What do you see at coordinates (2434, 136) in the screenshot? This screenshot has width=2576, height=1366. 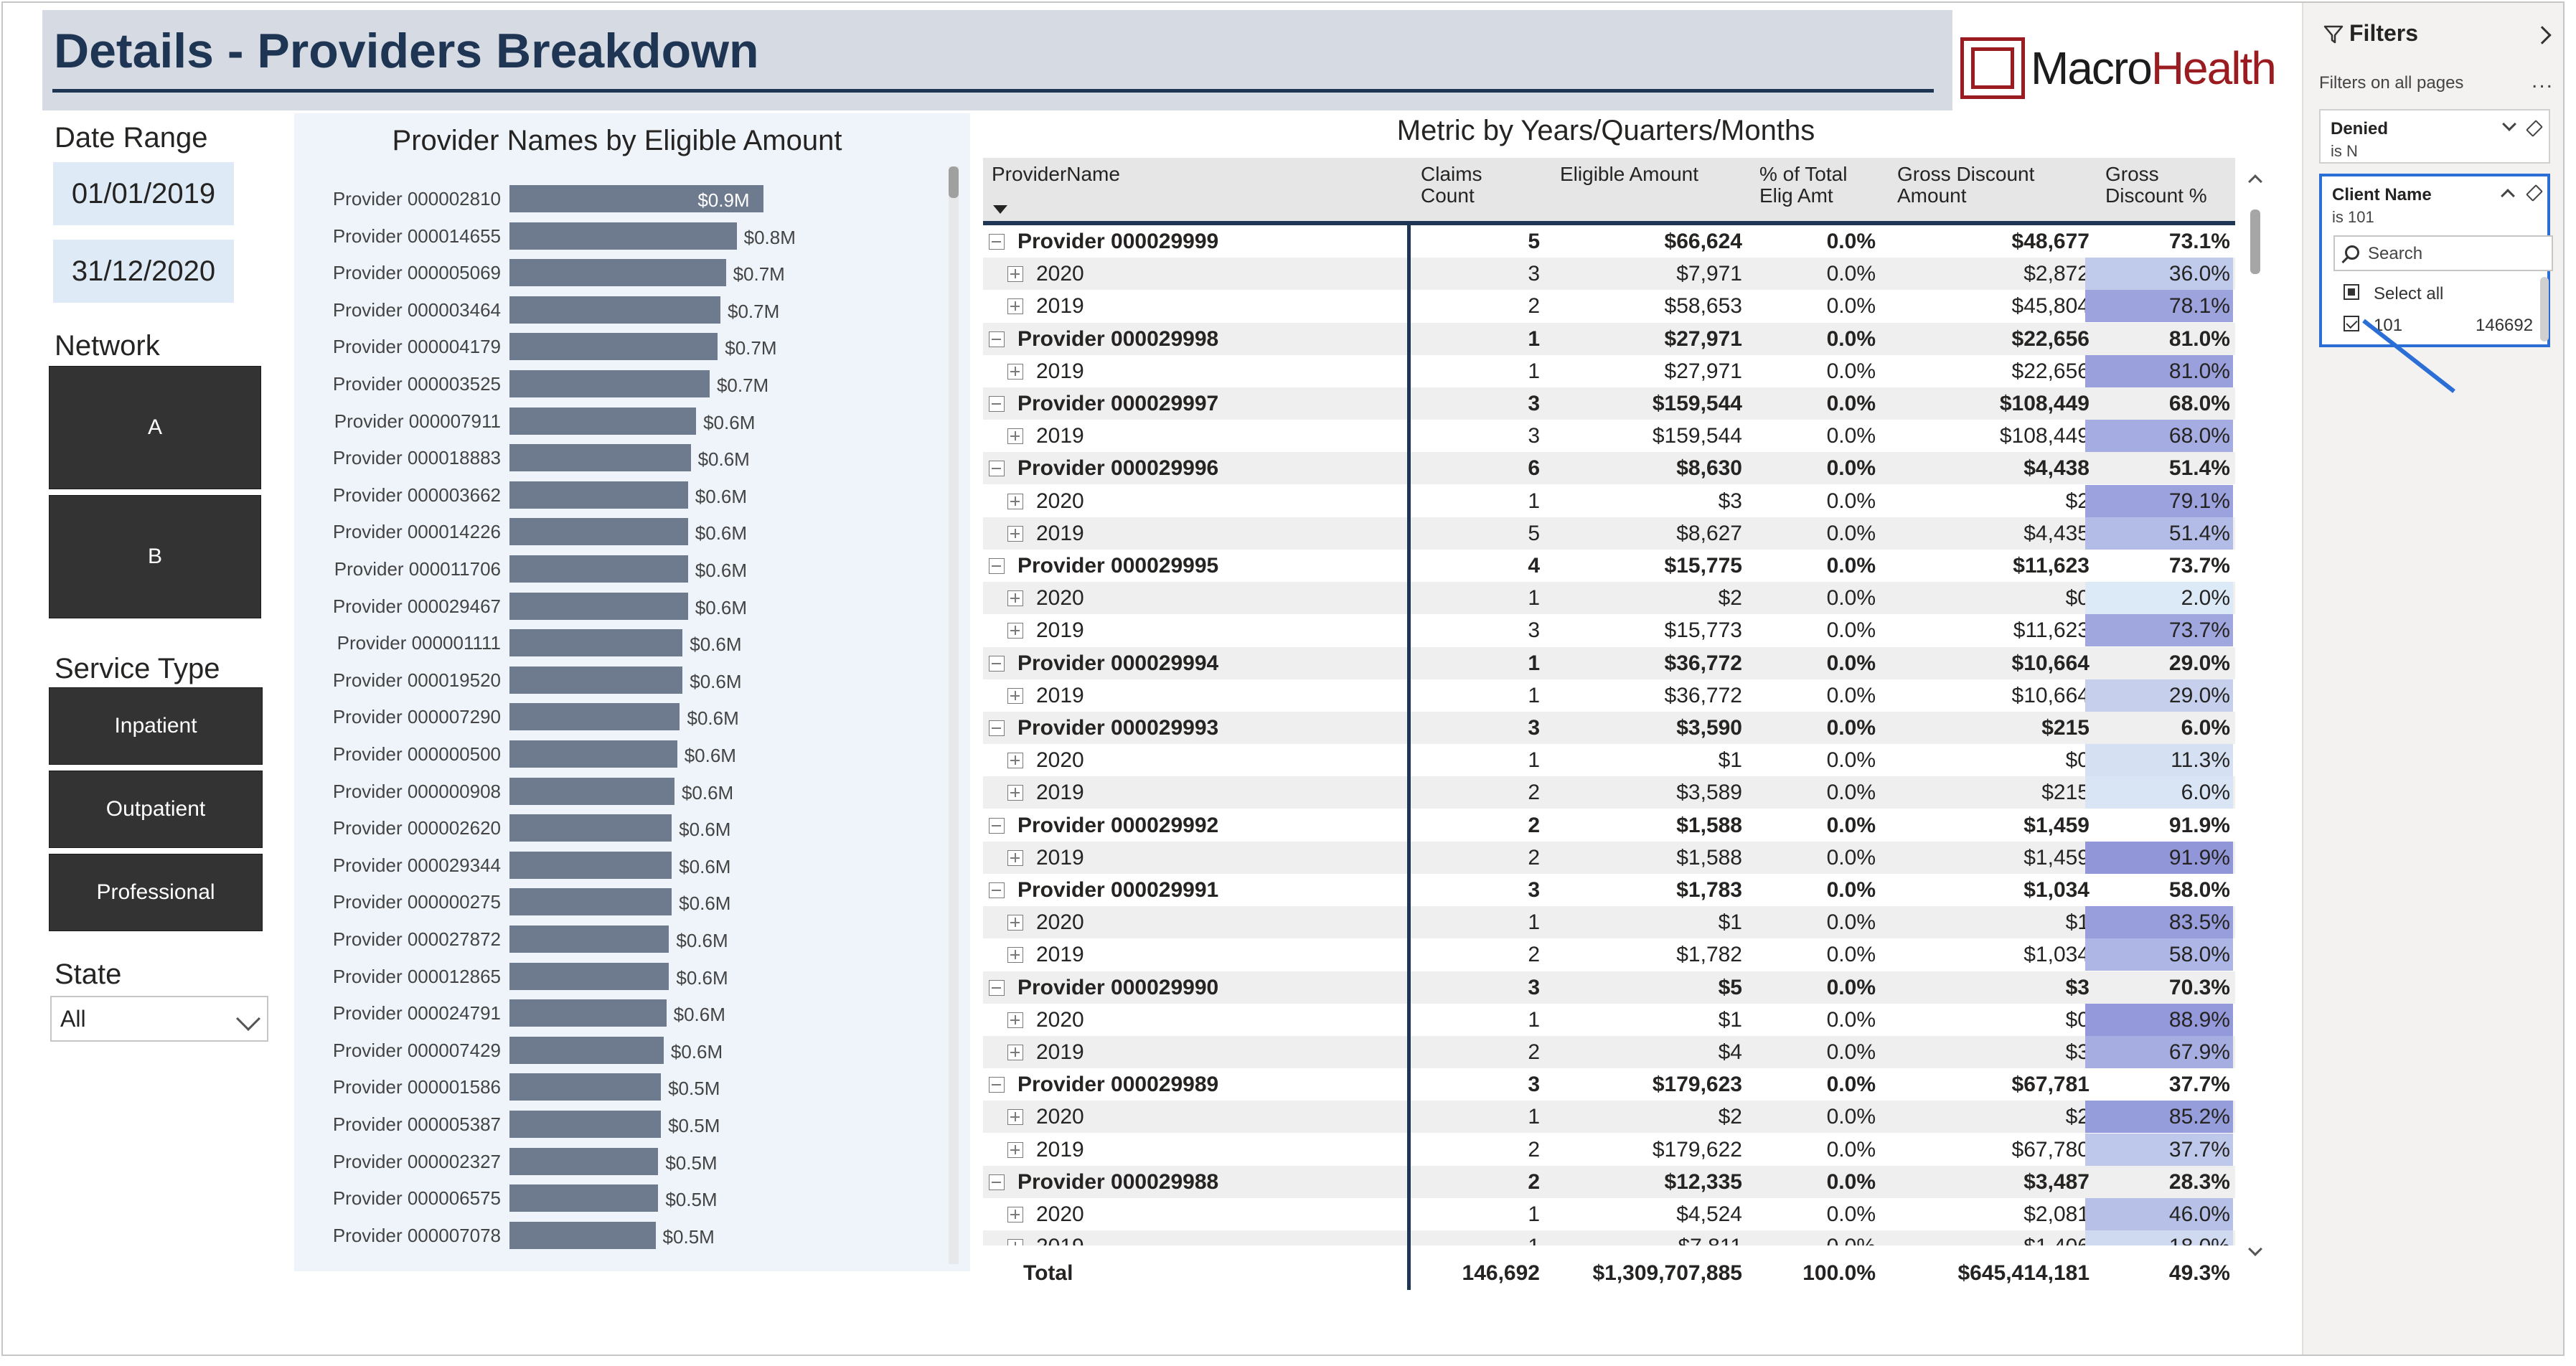 I see `filter-card-denied: Denied is N` at bounding box center [2434, 136].